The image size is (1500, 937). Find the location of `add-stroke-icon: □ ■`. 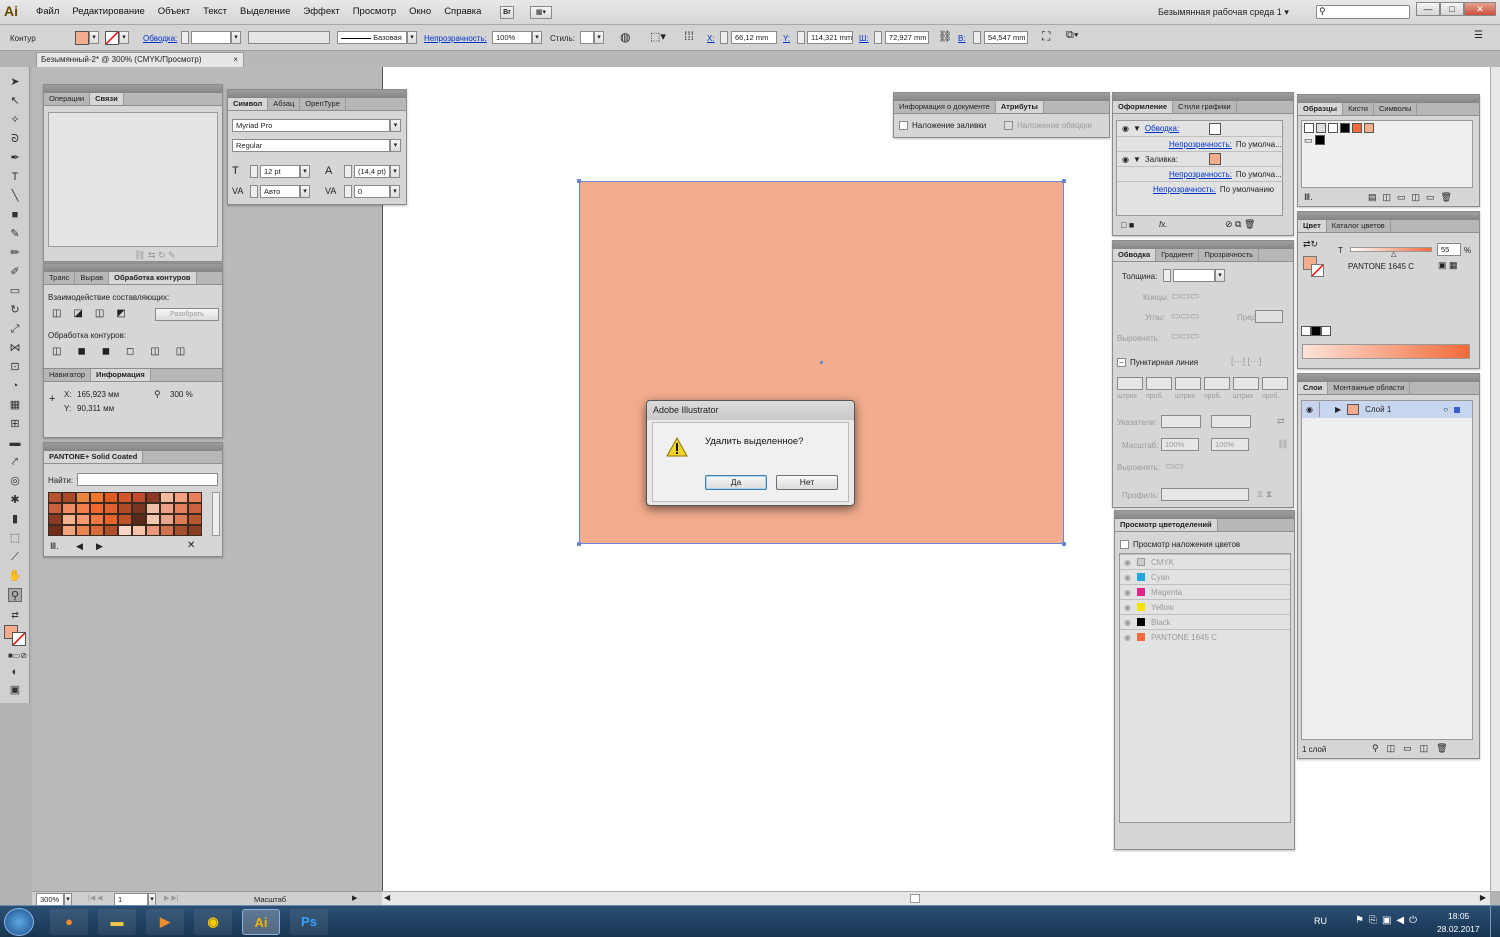

add-stroke-icon: □ ■ is located at coordinates (1127, 225).